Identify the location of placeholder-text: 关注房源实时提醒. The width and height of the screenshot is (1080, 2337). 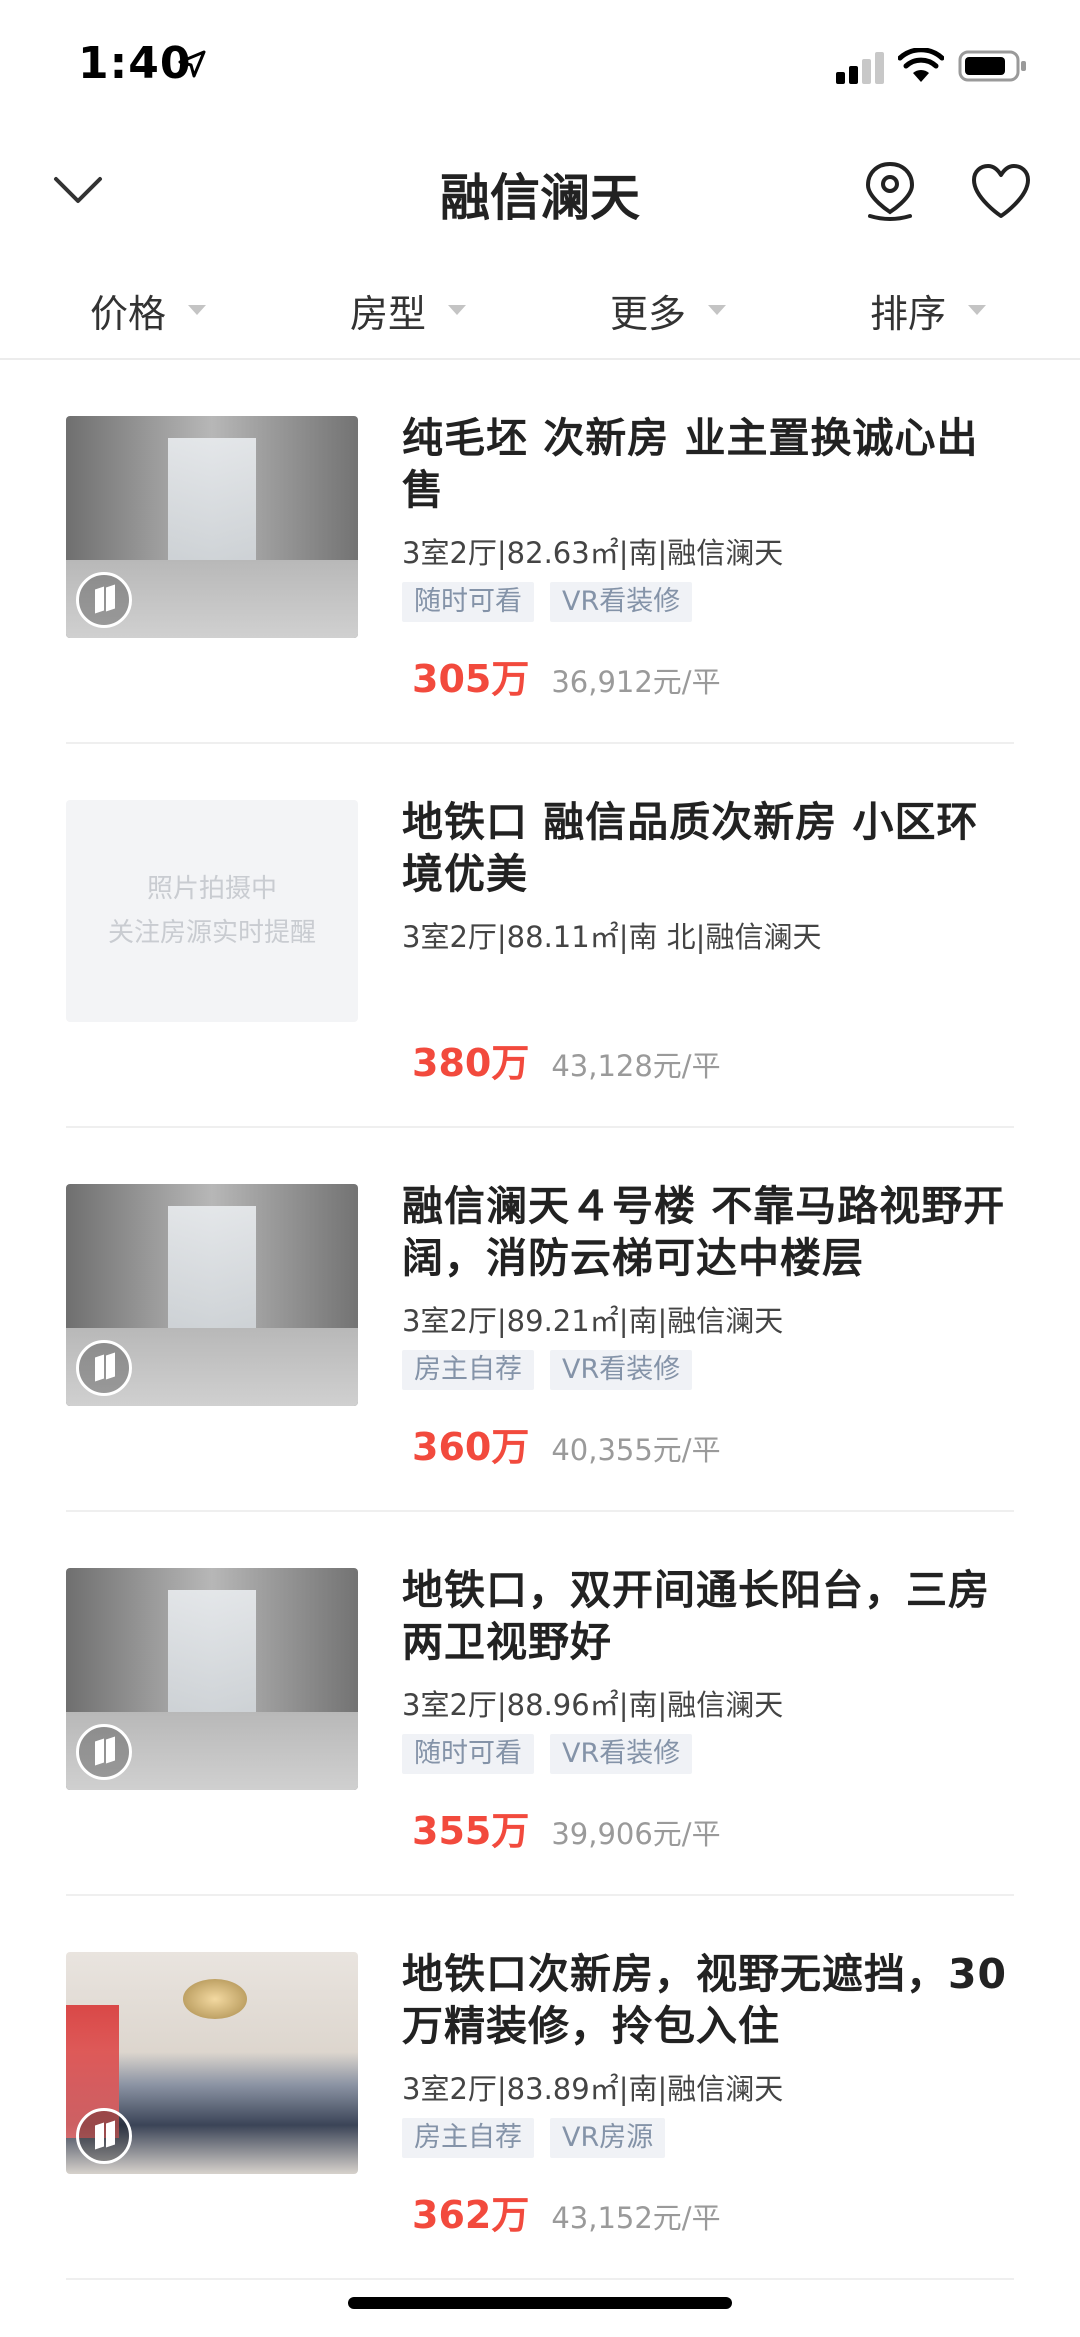
(211, 933).